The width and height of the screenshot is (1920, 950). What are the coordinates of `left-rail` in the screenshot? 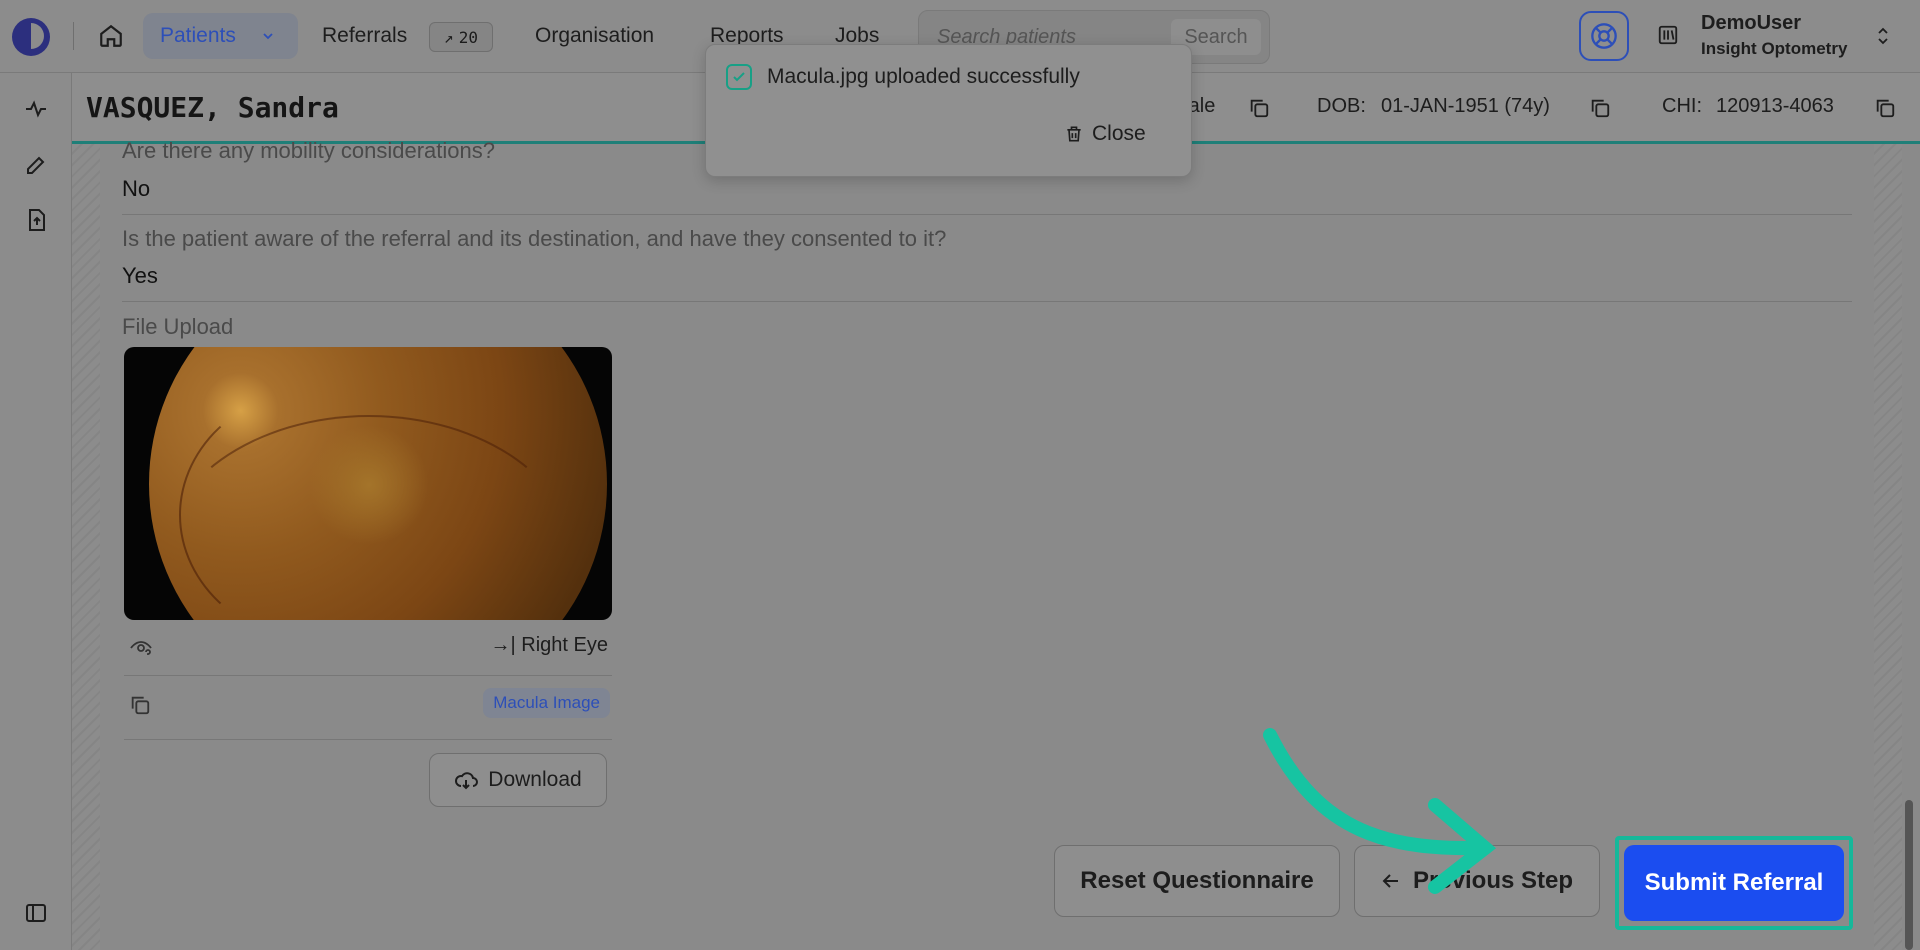 It's located at (36, 511).